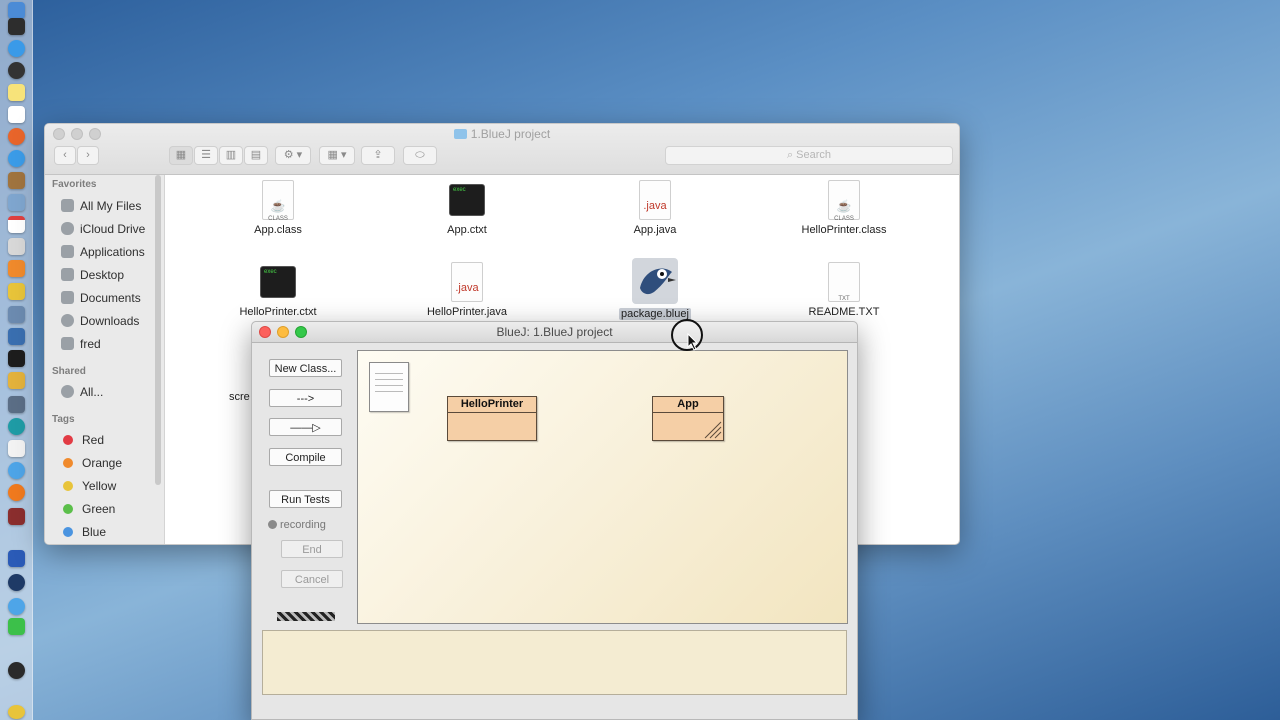  I want to click on folder-icon, so click(460, 134).